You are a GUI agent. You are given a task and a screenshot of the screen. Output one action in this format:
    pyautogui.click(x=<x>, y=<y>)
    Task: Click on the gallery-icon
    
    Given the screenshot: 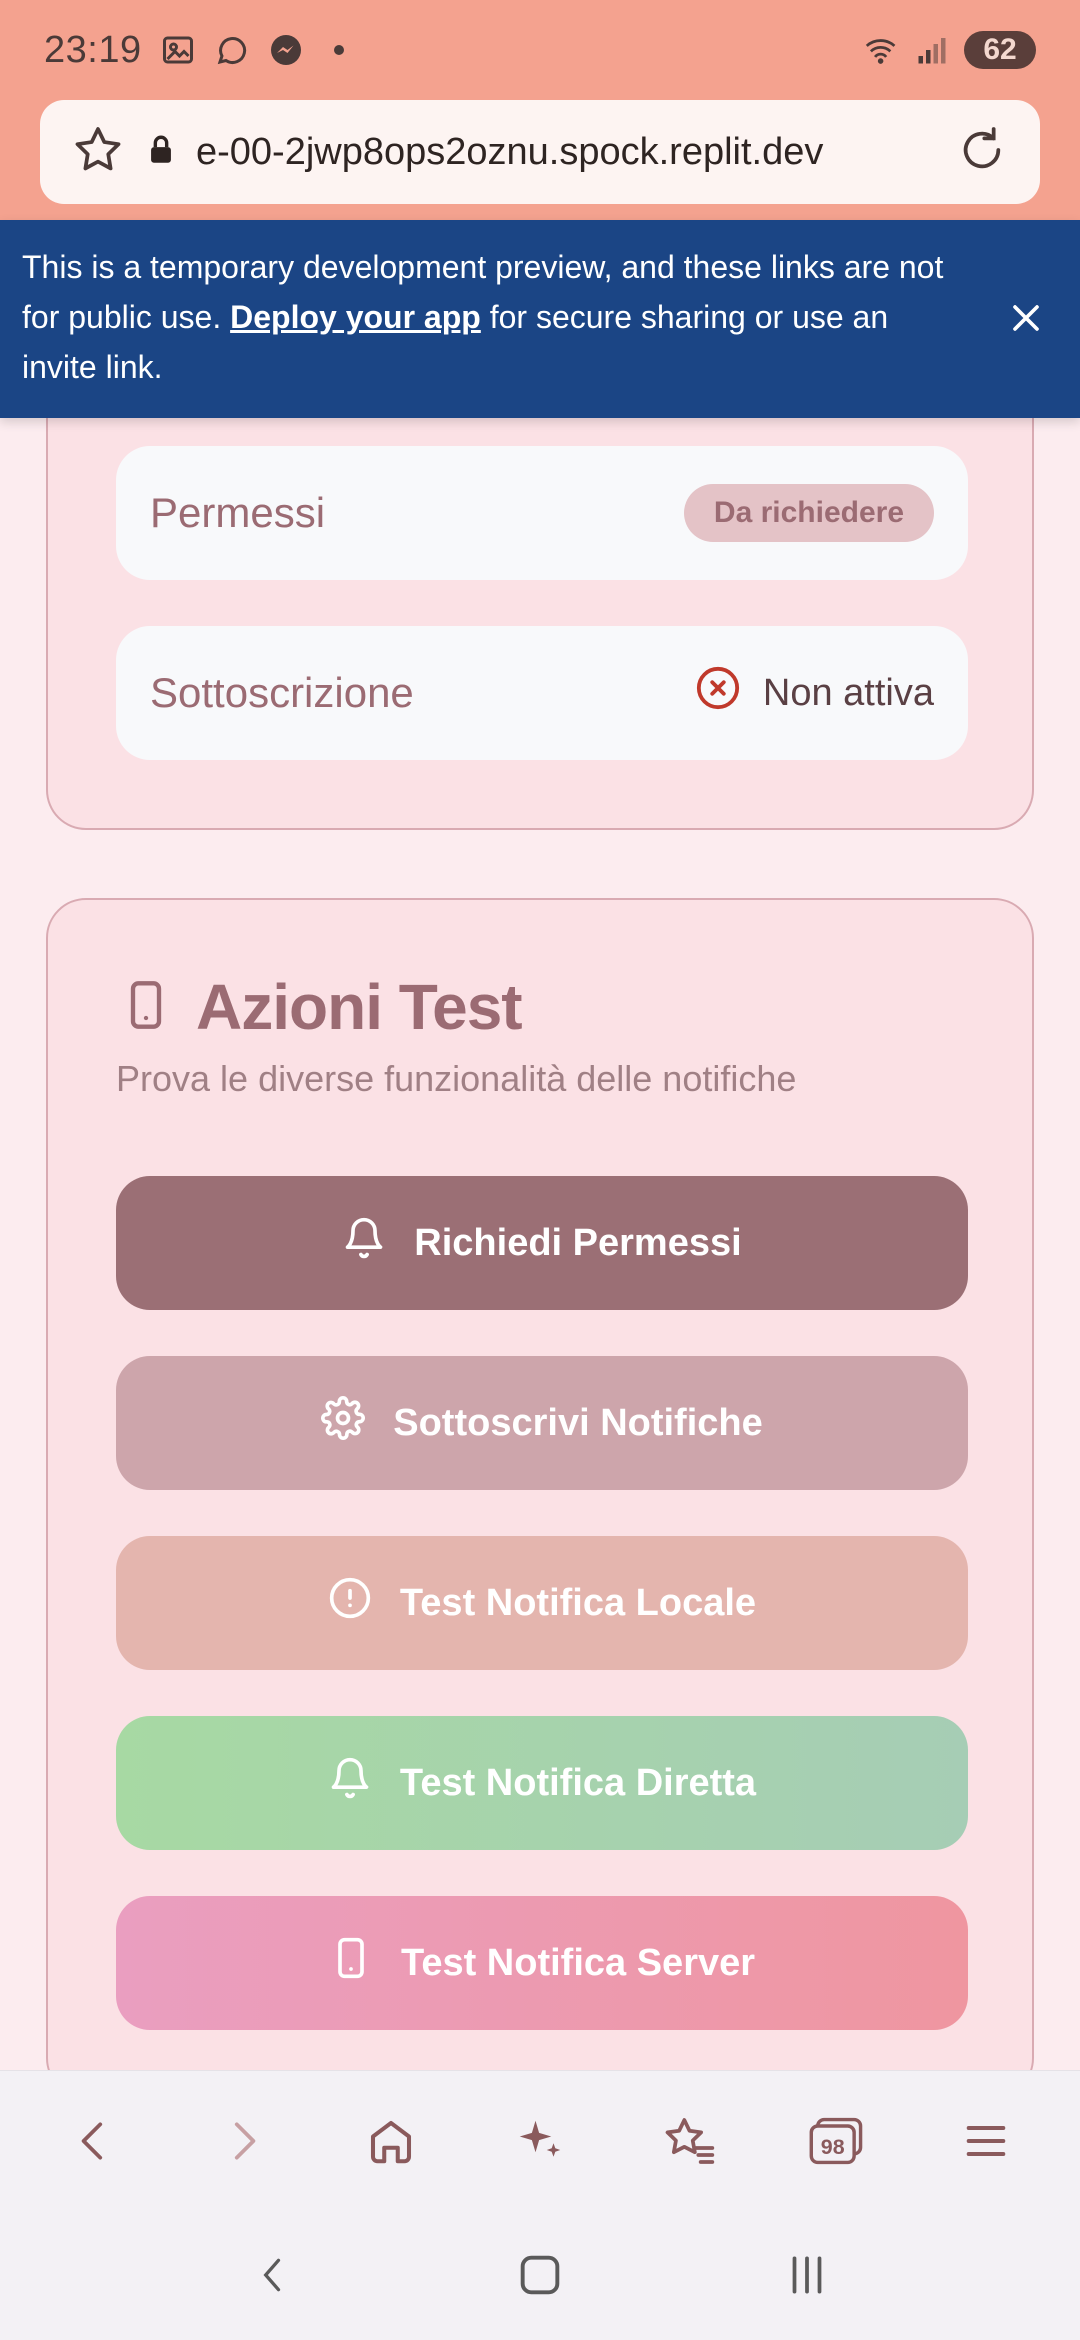 What is the action you would take?
    pyautogui.click(x=178, y=50)
    